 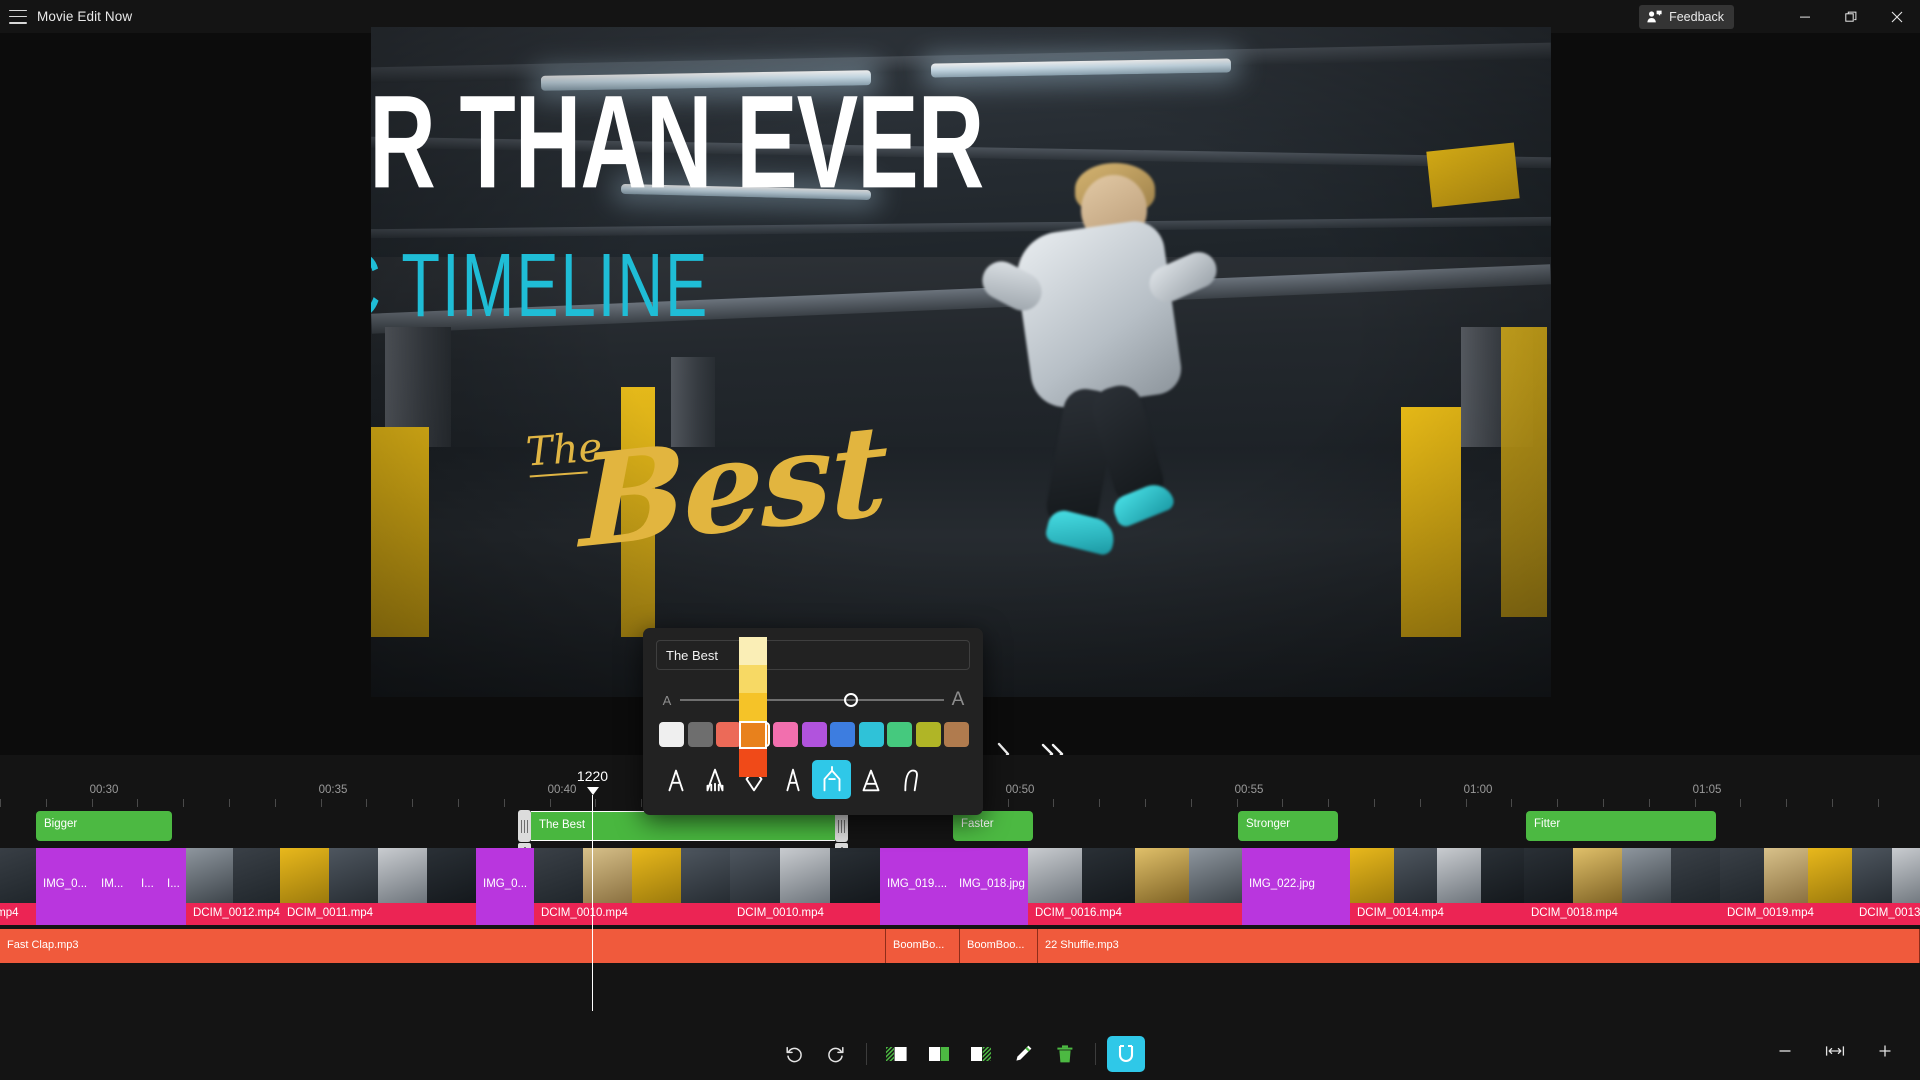 What do you see at coordinates (956, 734) in the screenshot?
I see `color-swatch-brown` at bounding box center [956, 734].